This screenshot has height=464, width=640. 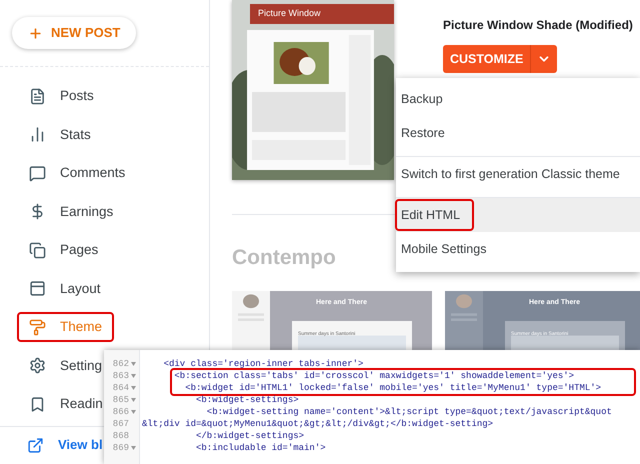 I want to click on sidebar-item: Layout, so click(x=60, y=289).